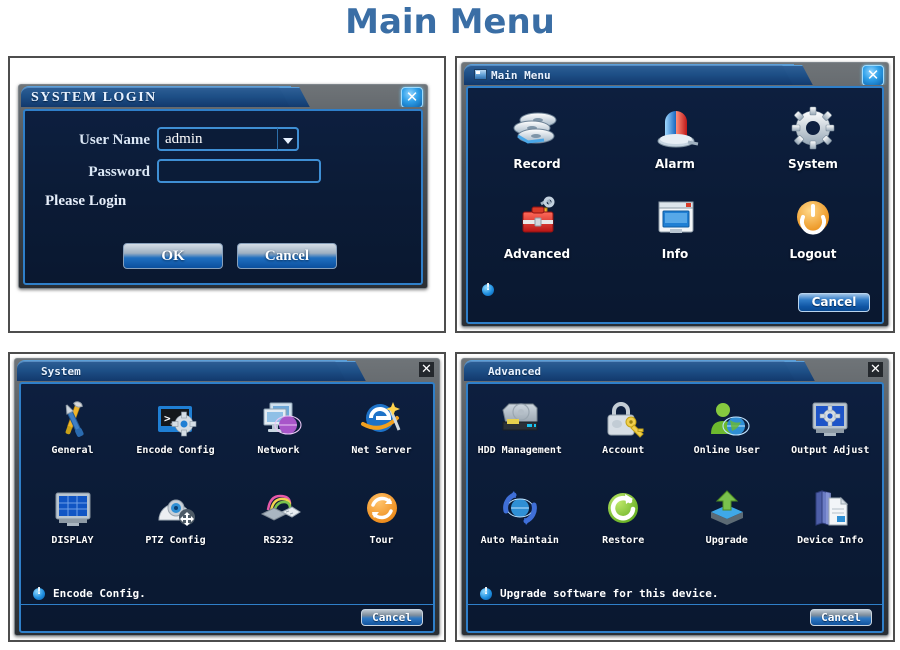  Describe the element at coordinates (812, 164) in the screenshot. I see `menu-label: System` at that location.